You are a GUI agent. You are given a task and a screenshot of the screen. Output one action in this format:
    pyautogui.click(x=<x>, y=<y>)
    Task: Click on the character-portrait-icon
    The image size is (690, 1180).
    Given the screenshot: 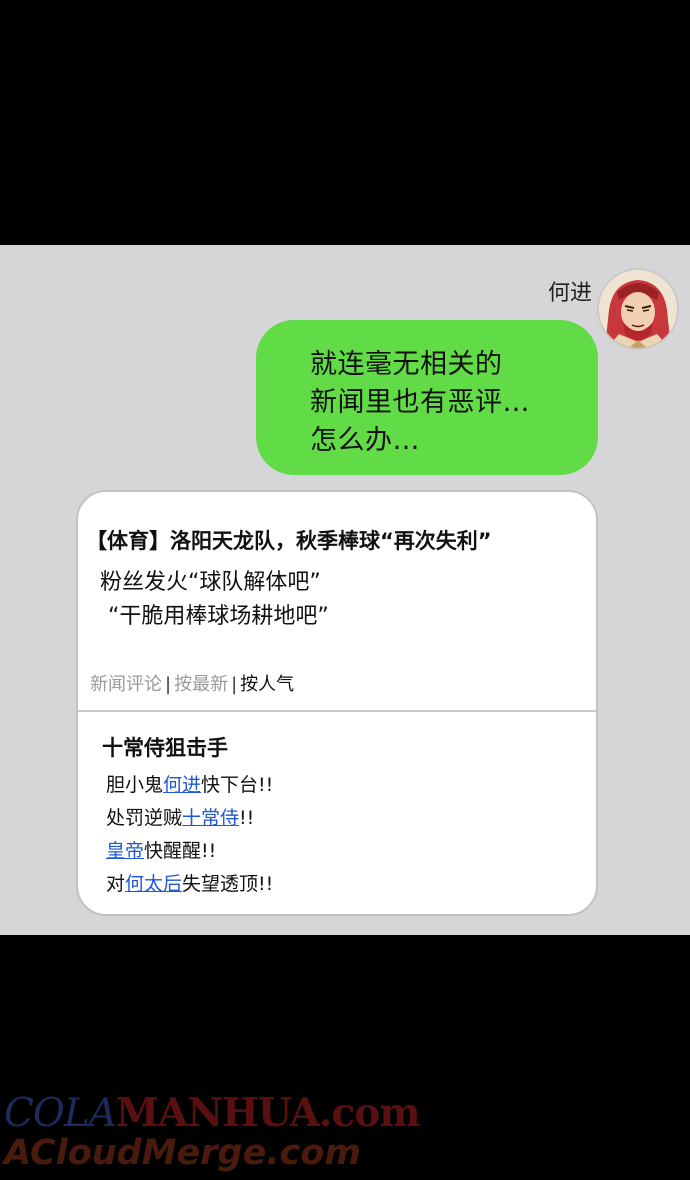 What is the action you would take?
    pyautogui.click(x=638, y=309)
    